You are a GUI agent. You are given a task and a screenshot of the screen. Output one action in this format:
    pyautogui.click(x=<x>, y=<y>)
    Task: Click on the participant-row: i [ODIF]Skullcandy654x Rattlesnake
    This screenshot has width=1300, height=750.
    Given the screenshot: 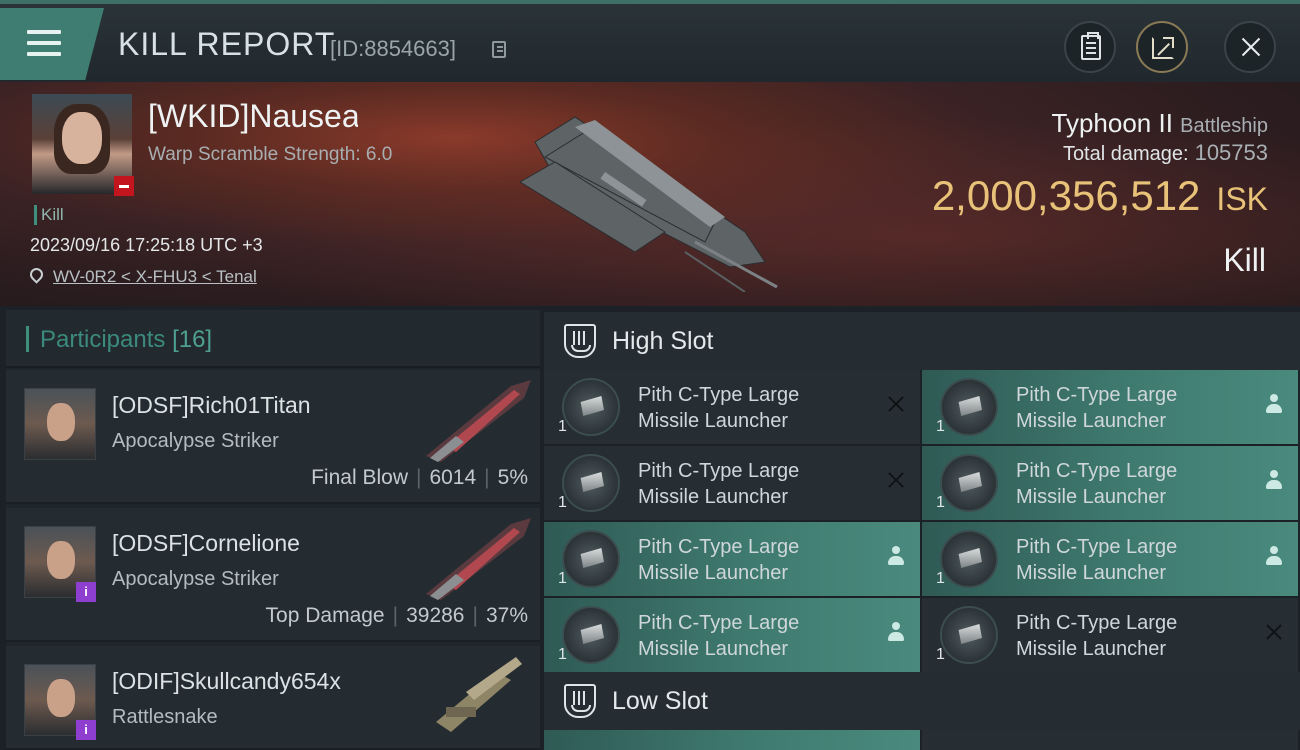 What is the action you would take?
    pyautogui.click(x=273, y=698)
    